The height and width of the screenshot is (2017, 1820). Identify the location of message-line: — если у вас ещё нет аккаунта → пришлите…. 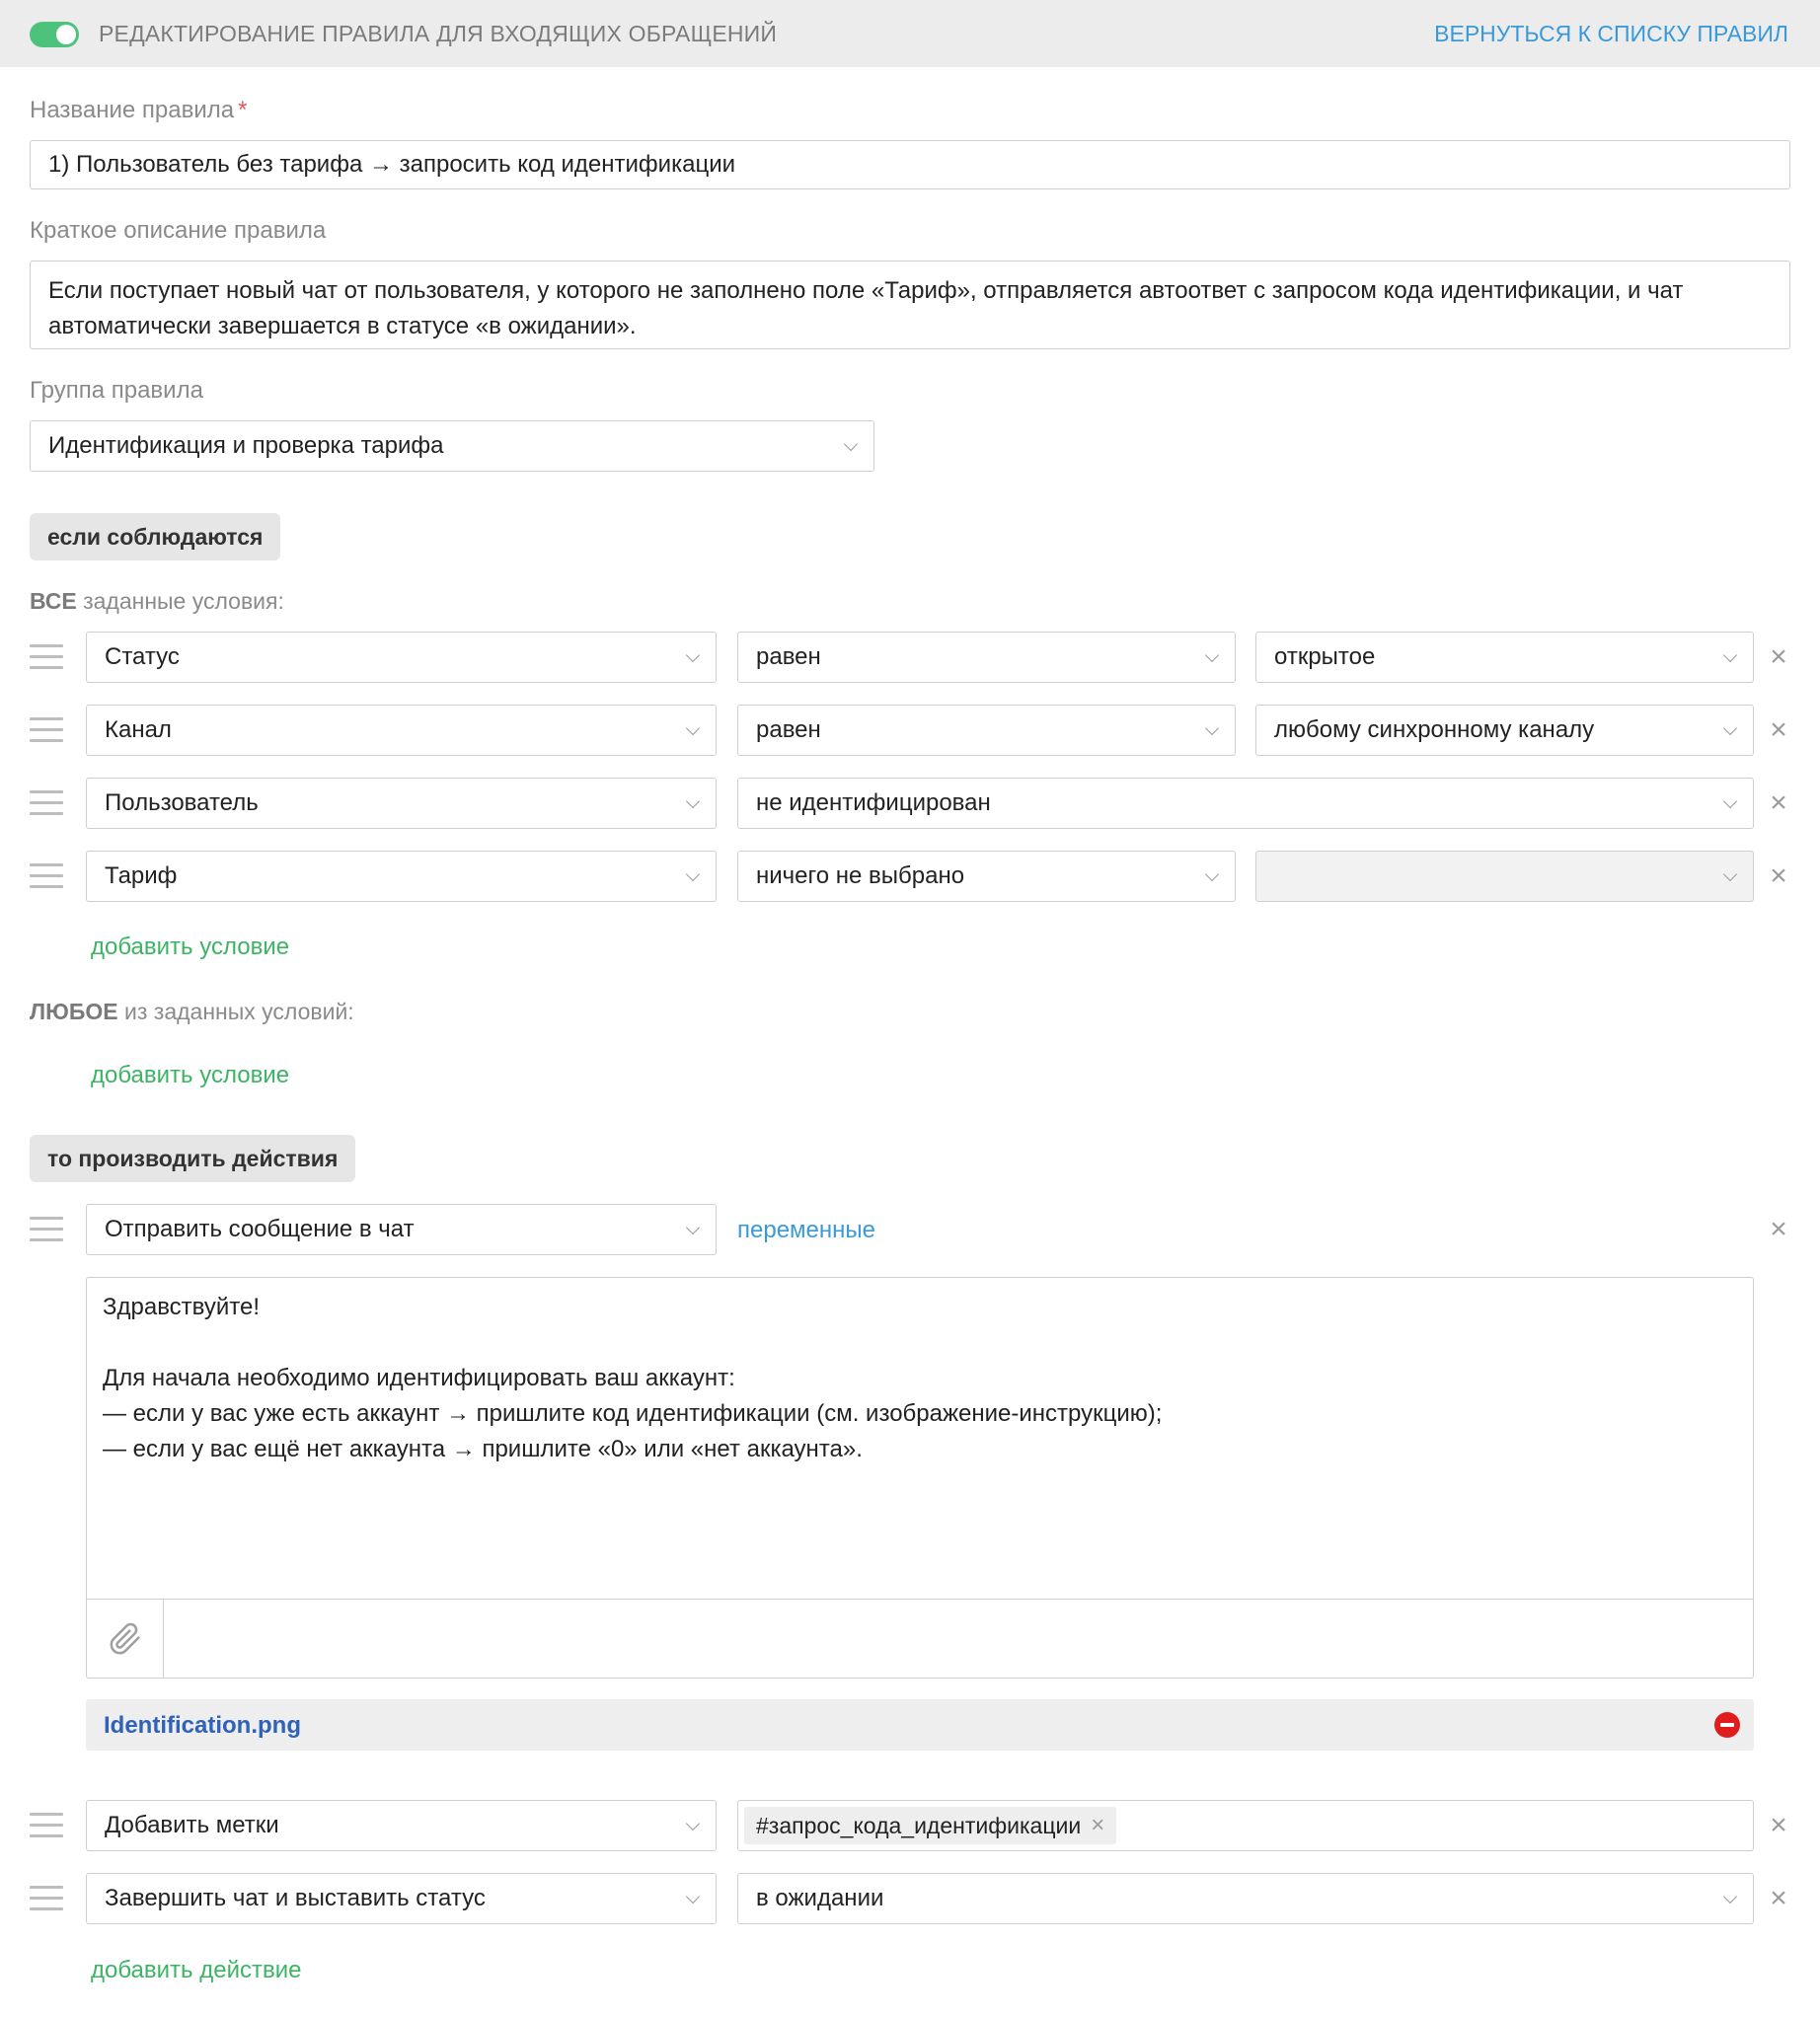
(483, 1449).